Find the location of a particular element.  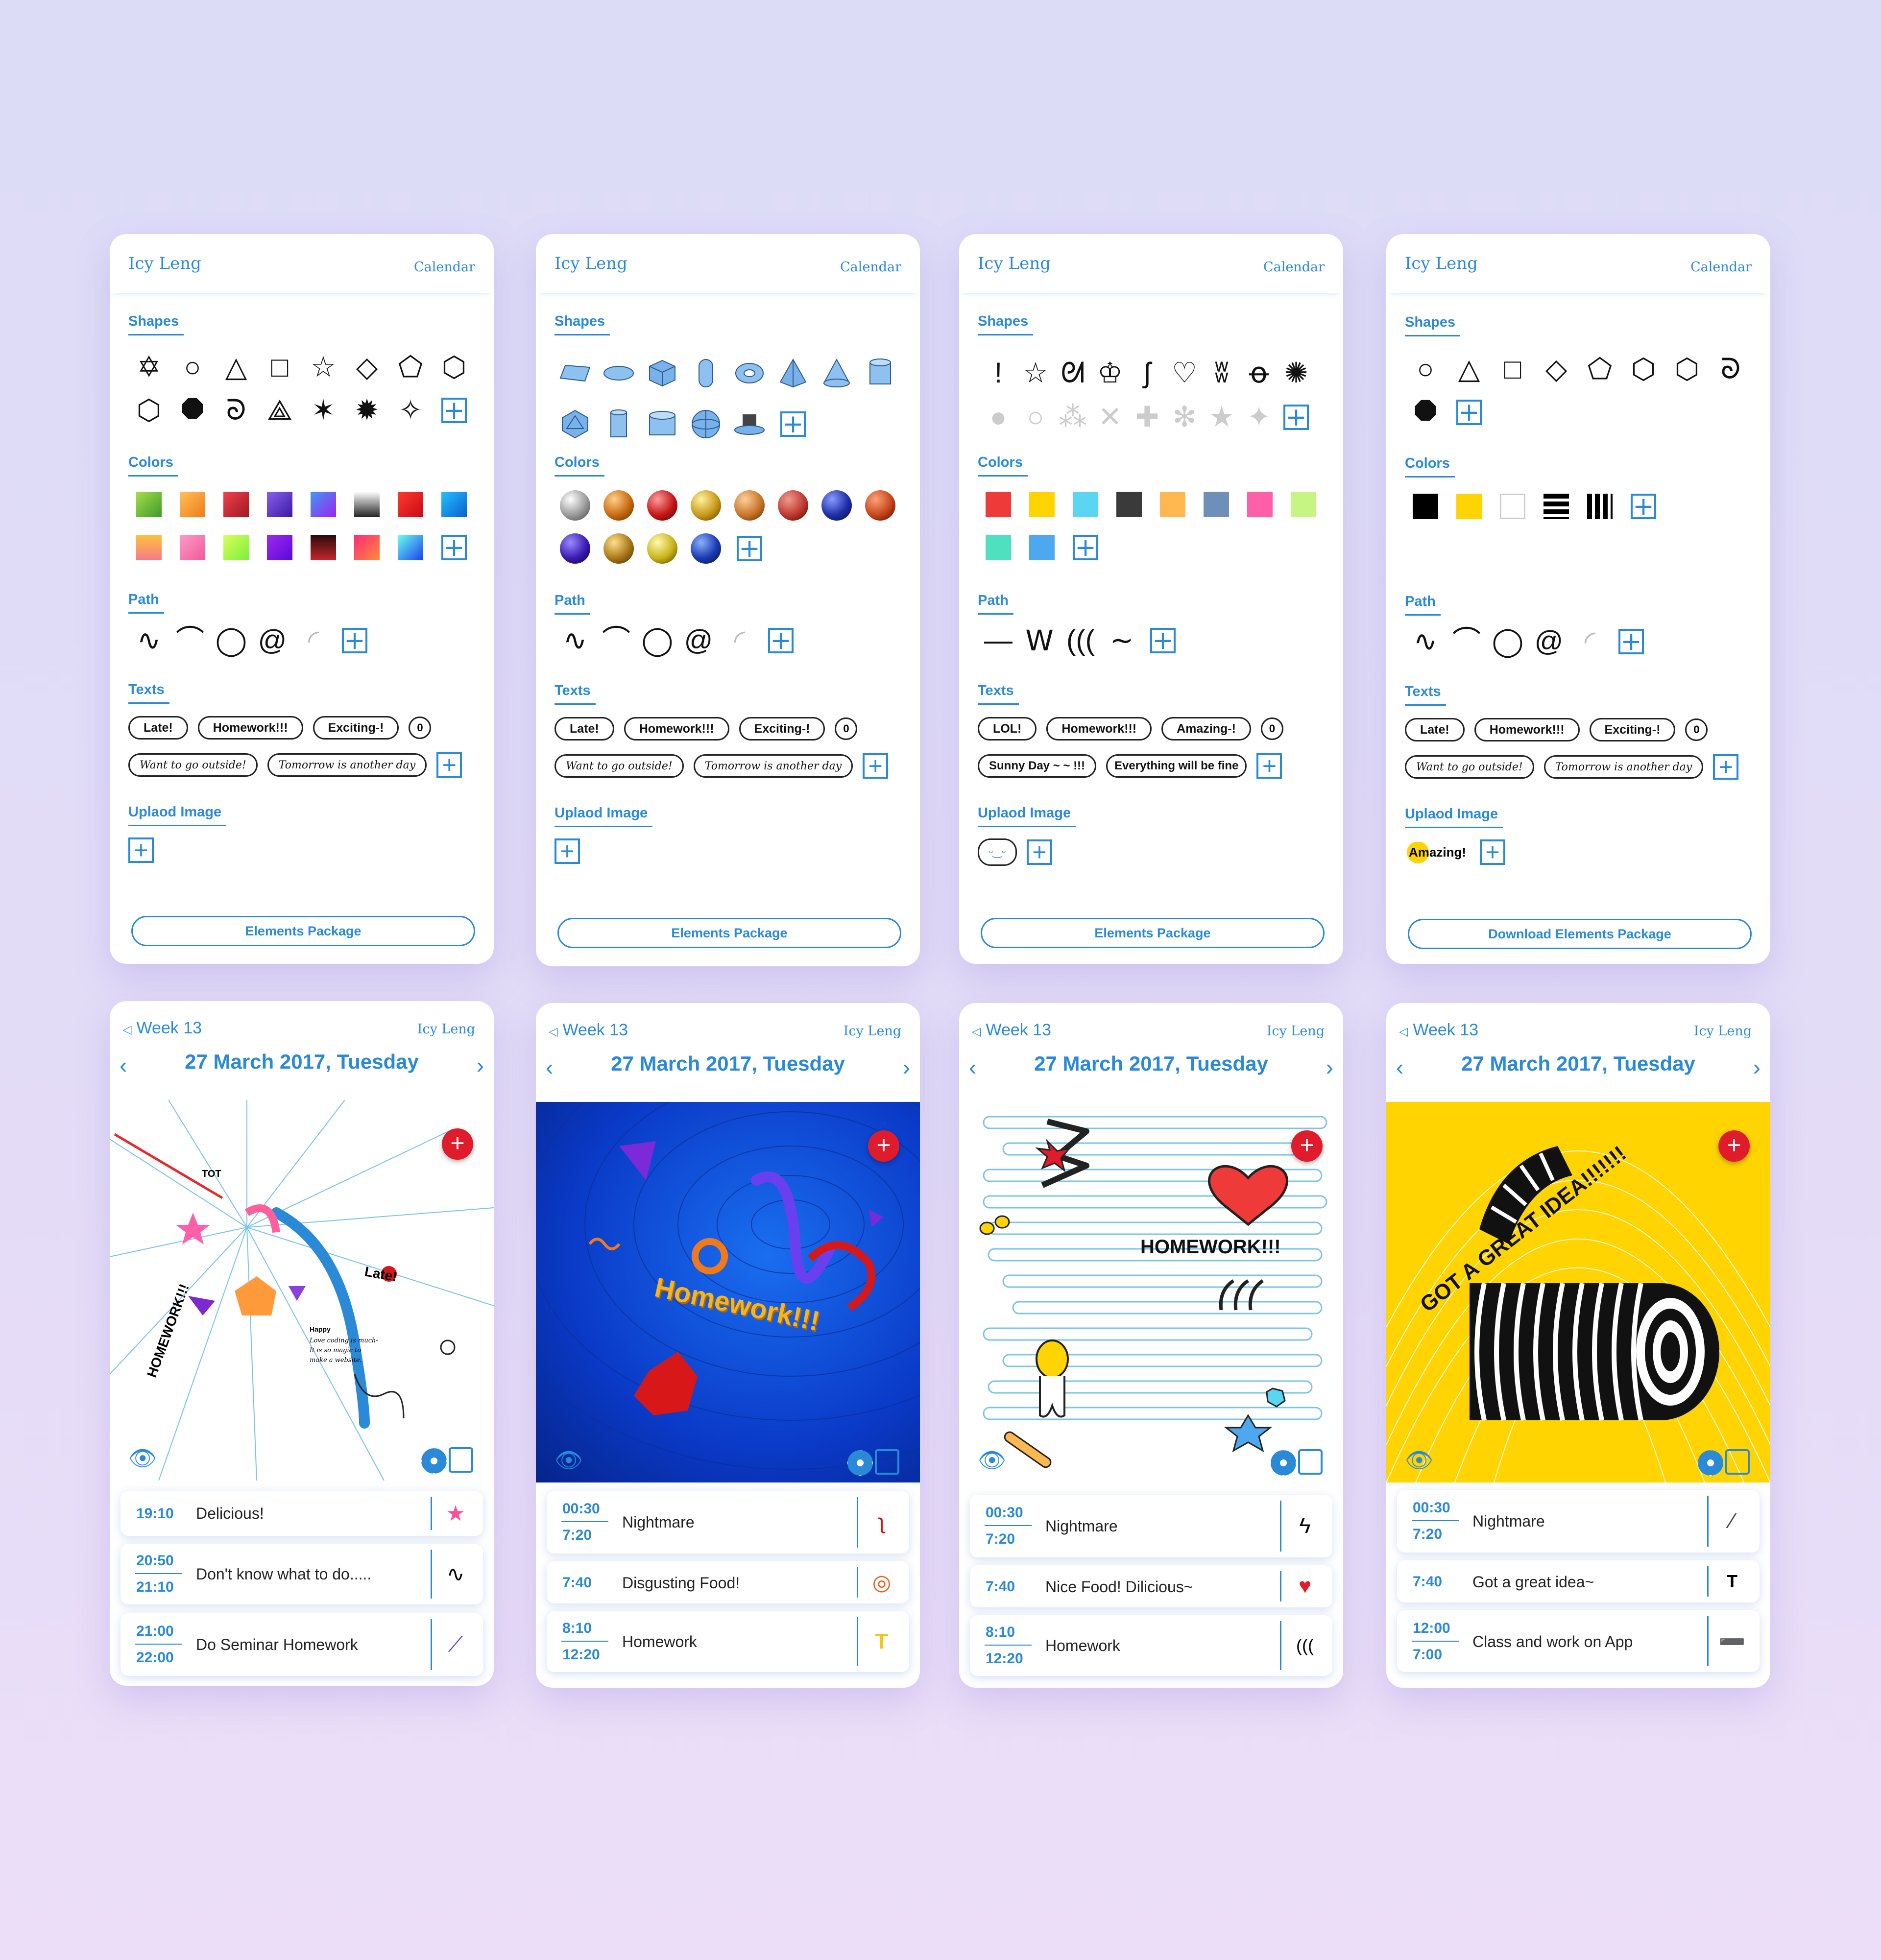

circle-path-icon: ◯ is located at coordinates (657, 640).